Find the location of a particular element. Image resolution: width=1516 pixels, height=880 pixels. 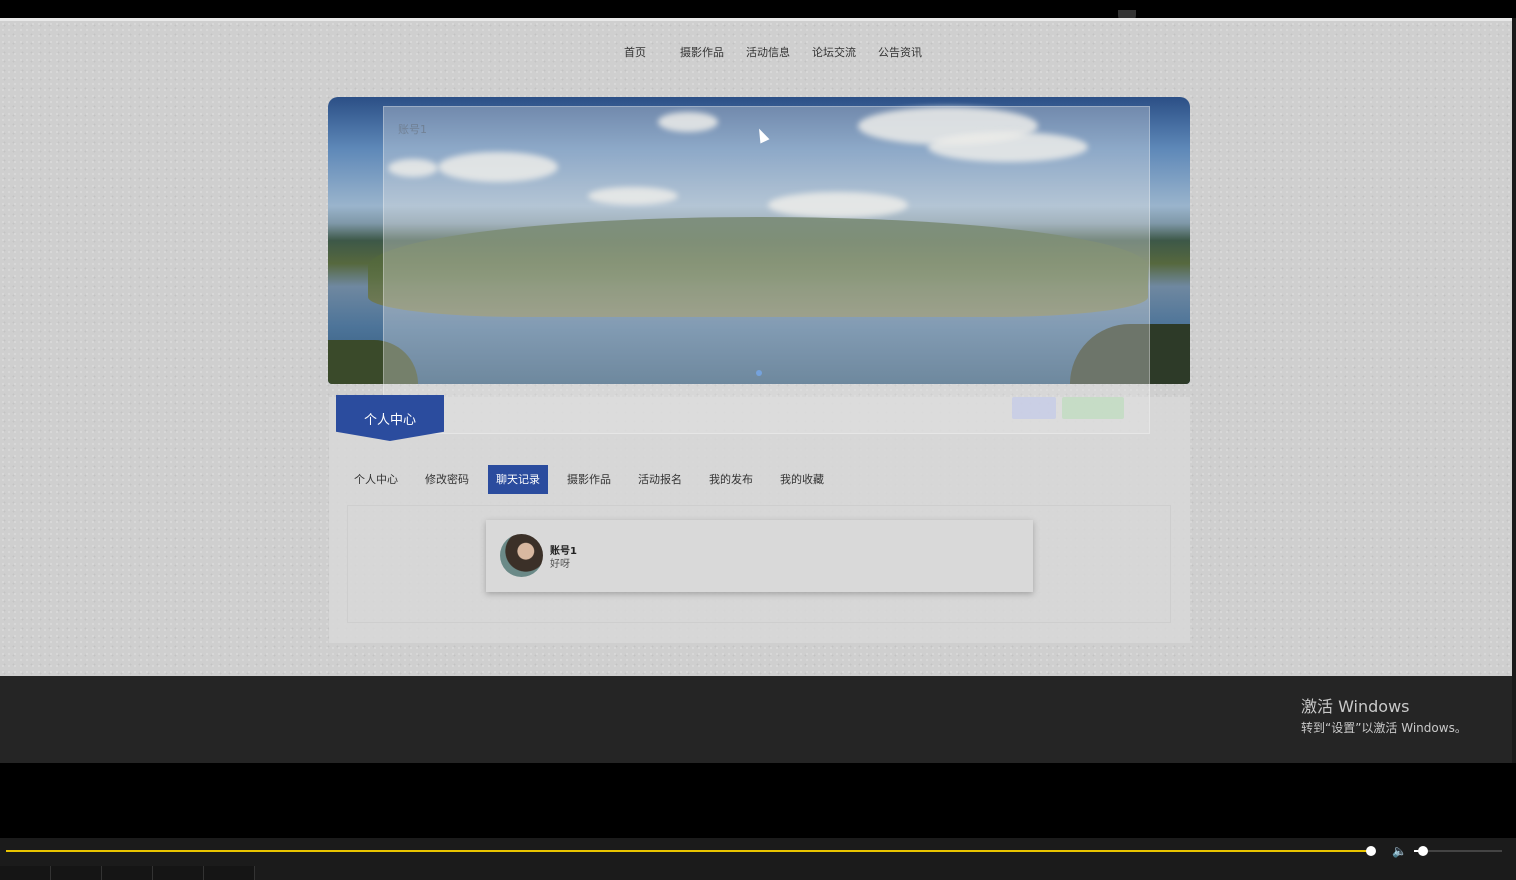

volume-knob is located at coordinates (1423, 851).